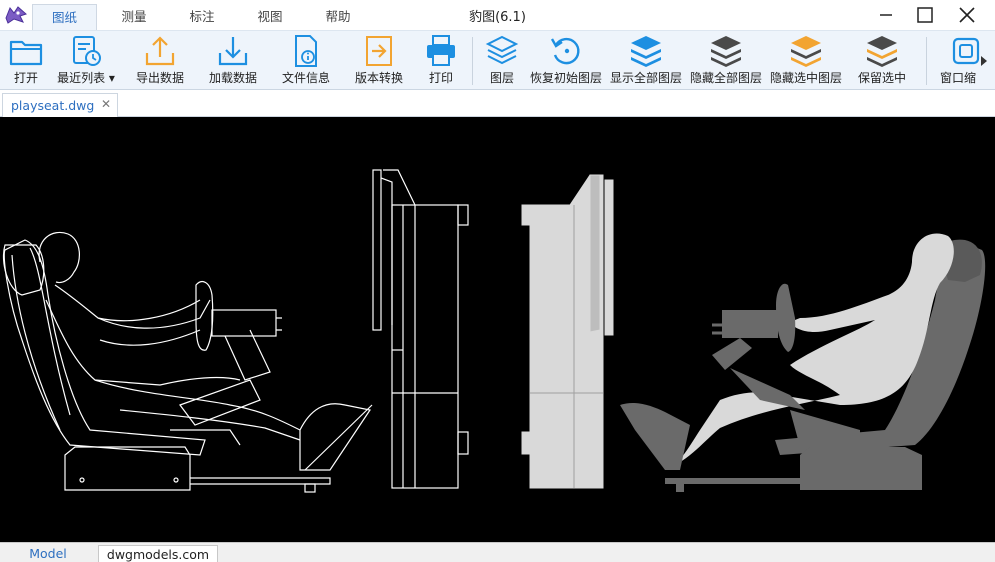 This screenshot has width=995, height=562. I want to click on restore-layers-label: 恢复初始图层, so click(565, 78).